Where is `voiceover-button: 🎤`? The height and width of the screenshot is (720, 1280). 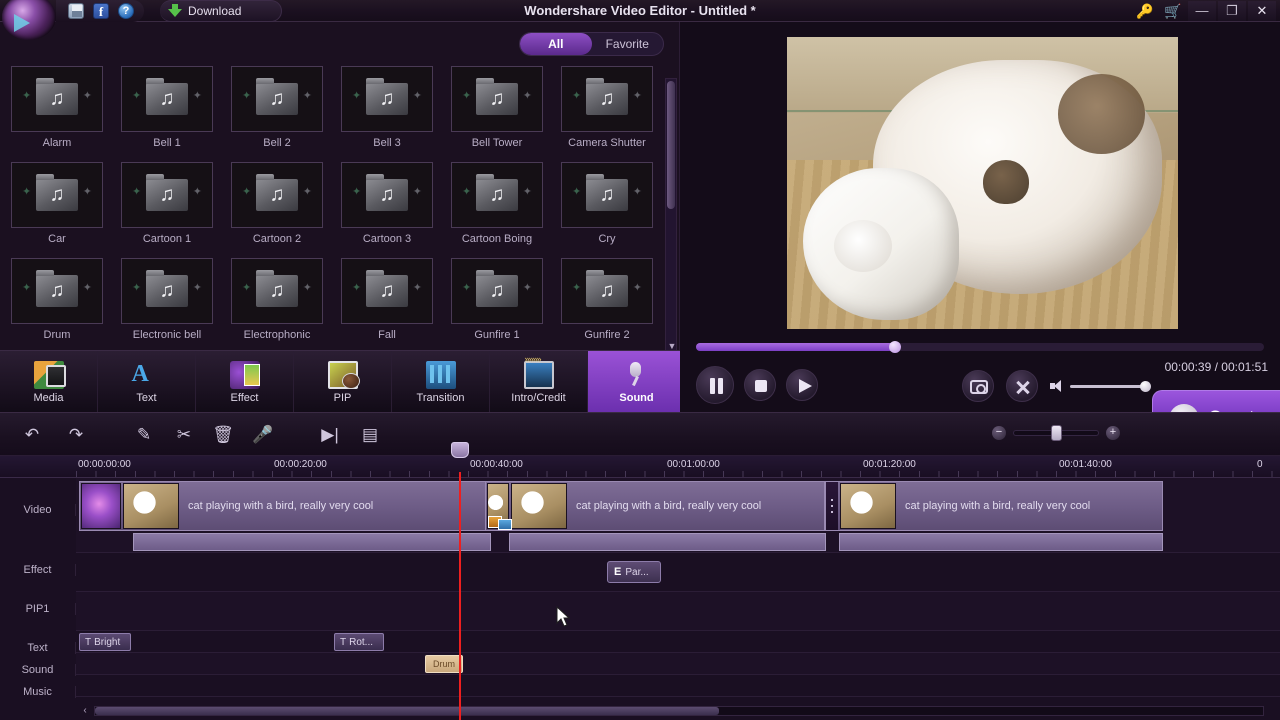
voiceover-button: 🎤 is located at coordinates (263, 435).